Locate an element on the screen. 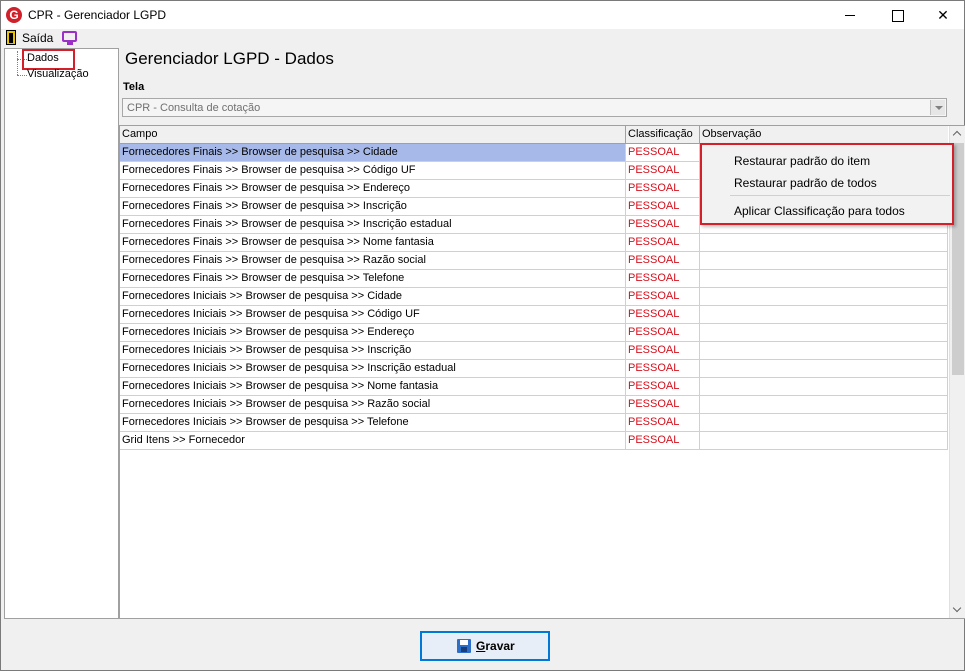 The image size is (965, 671). menu-item-aplicar-classificacao: Aplicar Classificação para todos is located at coordinates (819, 211).